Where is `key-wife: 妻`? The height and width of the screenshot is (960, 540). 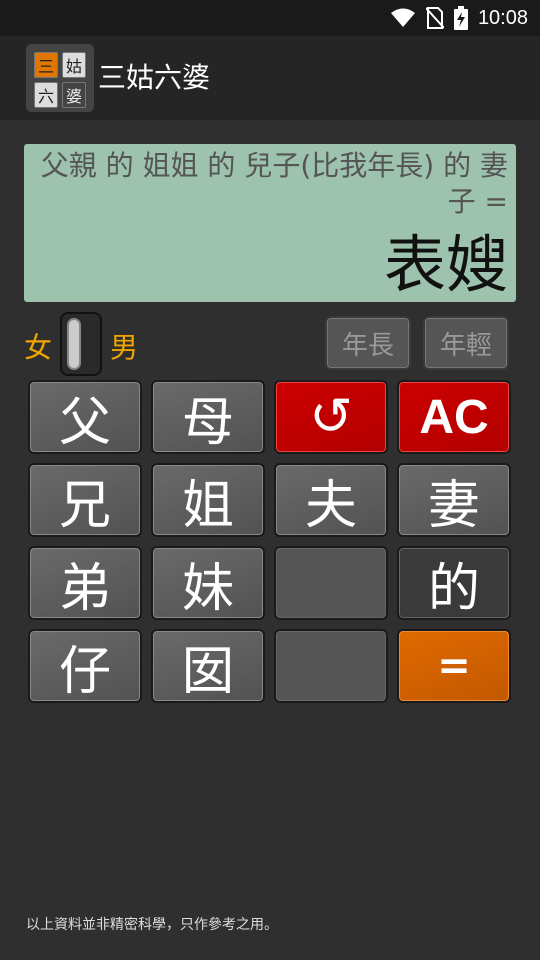 key-wife: 妻 is located at coordinates (454, 500).